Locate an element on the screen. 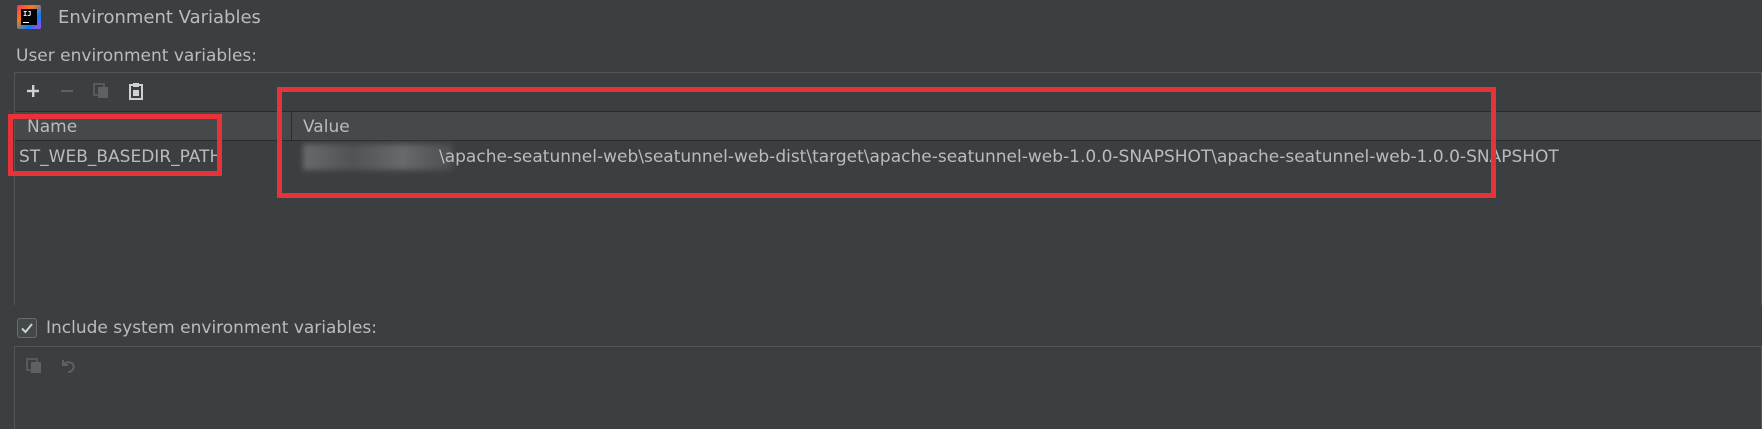  add-icon is located at coordinates (33, 91).